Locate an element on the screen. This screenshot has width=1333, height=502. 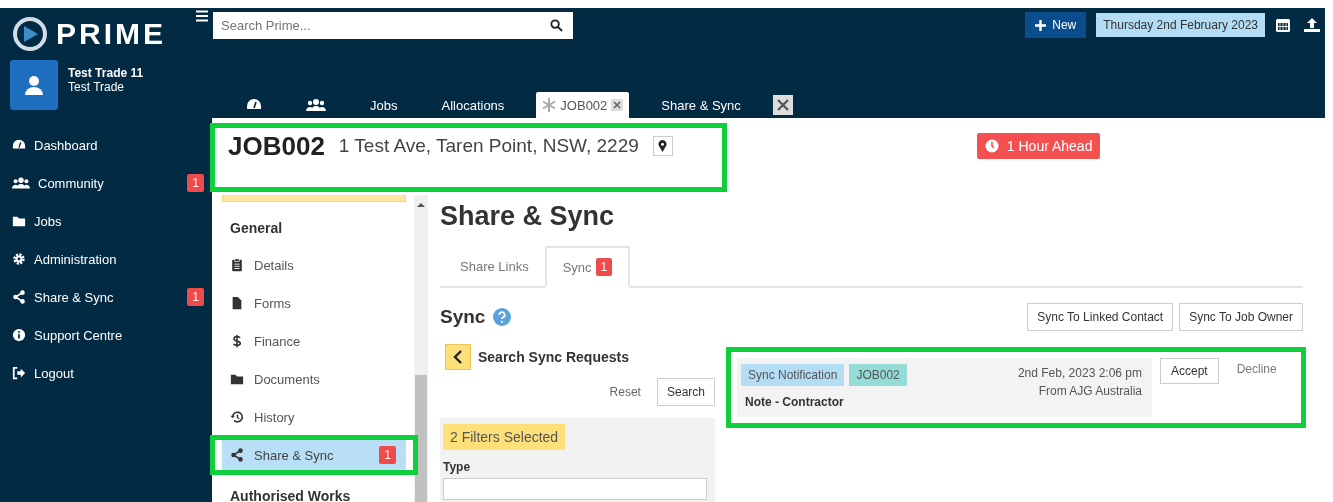
sidebar-item: Administration is located at coordinates (106, 259).